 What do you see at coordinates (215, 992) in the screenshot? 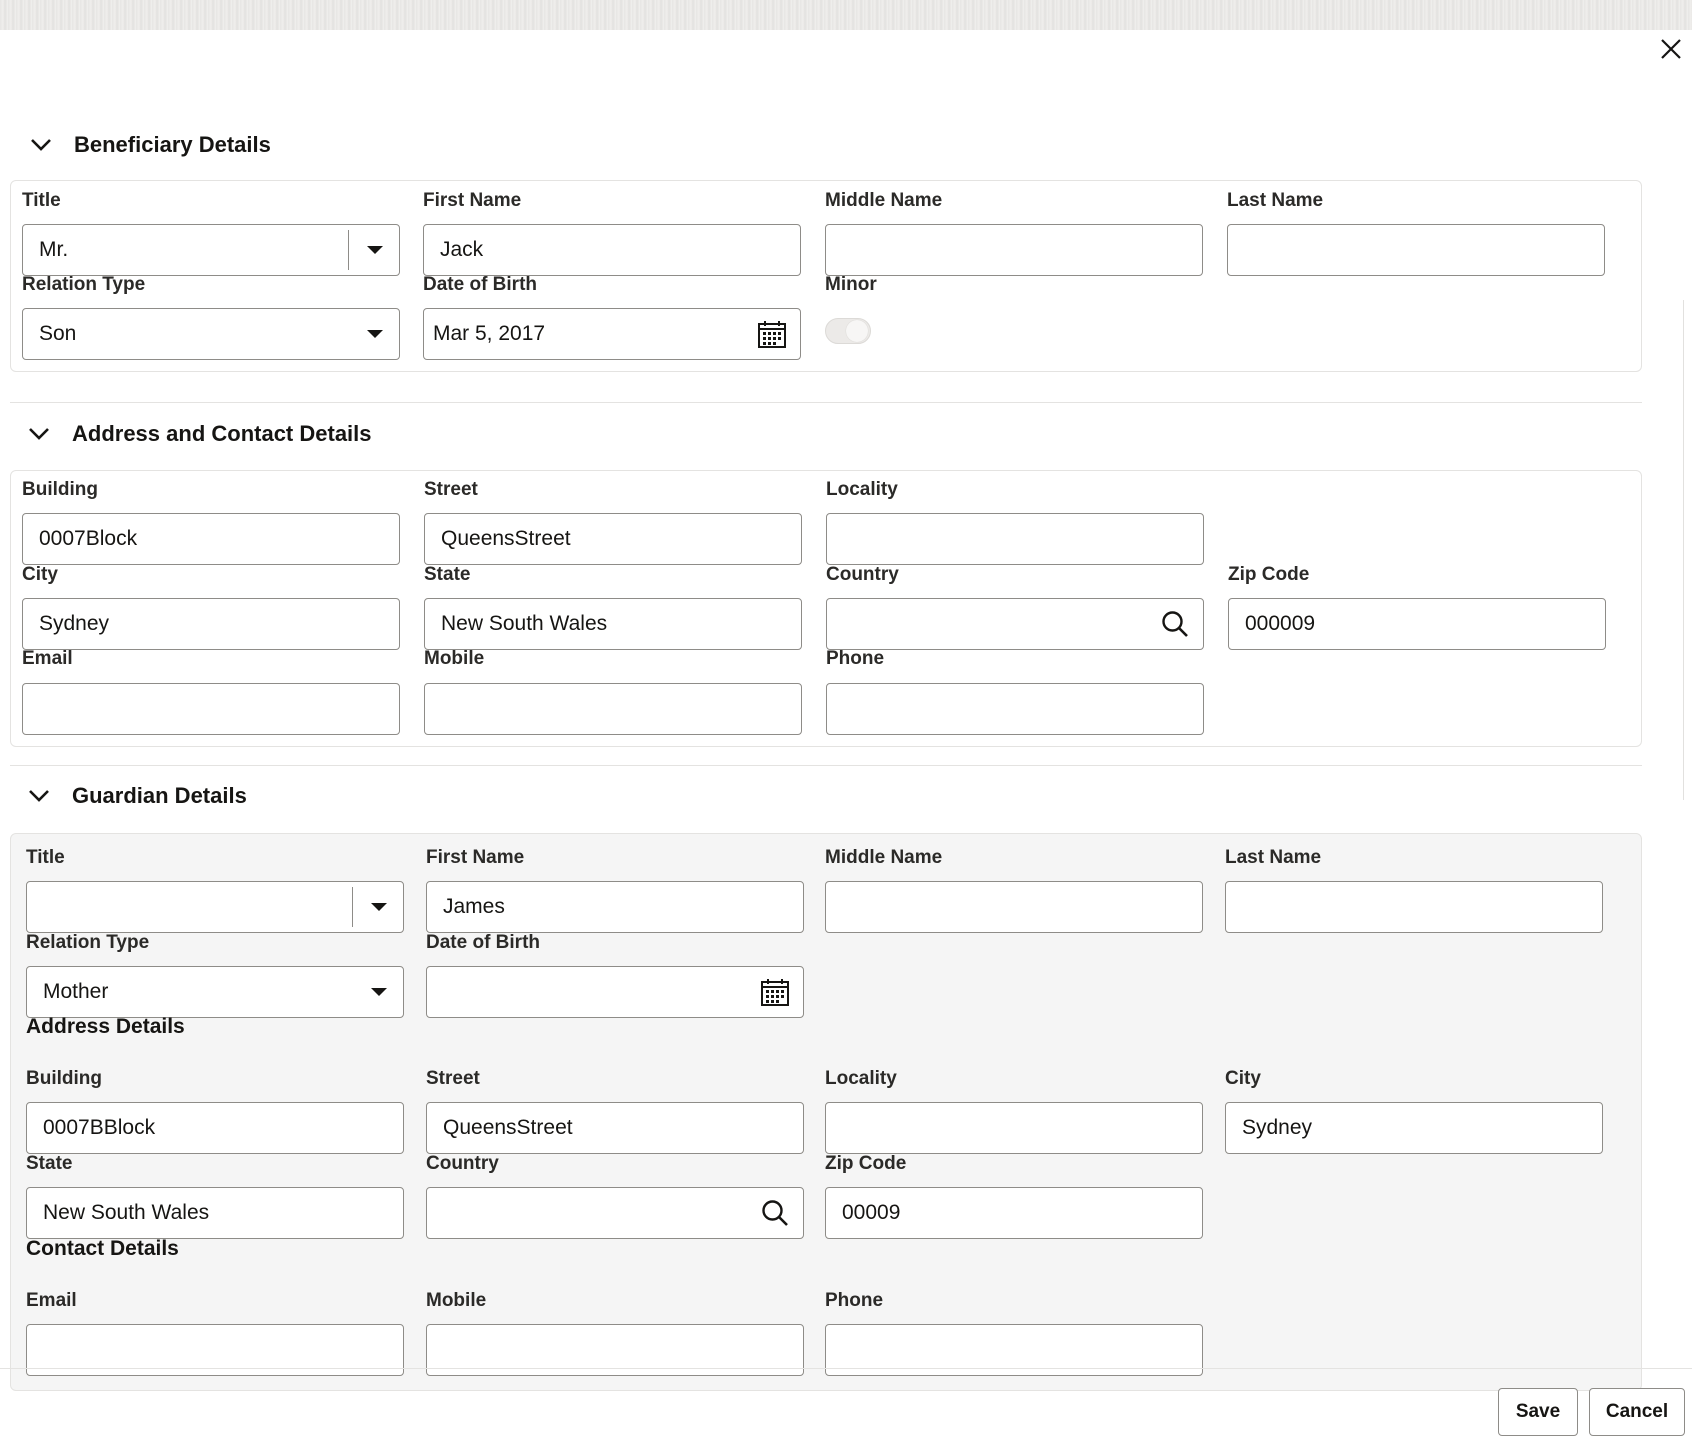
I see `guardian-relation-type-select: Mother` at bounding box center [215, 992].